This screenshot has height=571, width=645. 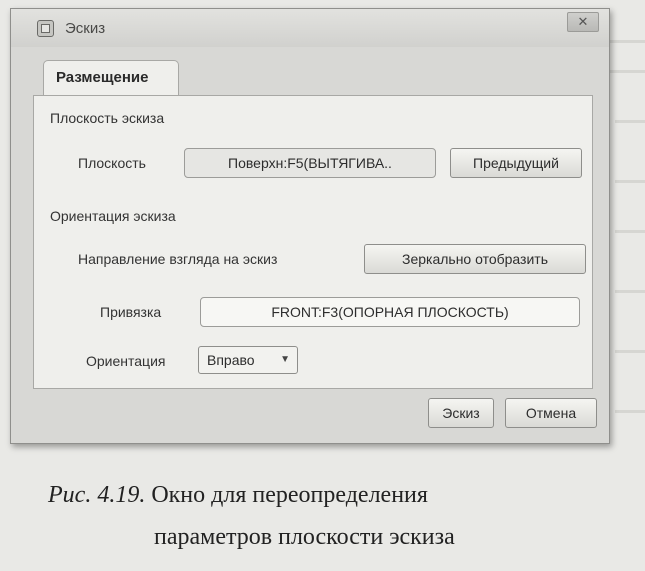 What do you see at coordinates (111, 78) in the screenshot?
I see `tab-placement: Размещение` at bounding box center [111, 78].